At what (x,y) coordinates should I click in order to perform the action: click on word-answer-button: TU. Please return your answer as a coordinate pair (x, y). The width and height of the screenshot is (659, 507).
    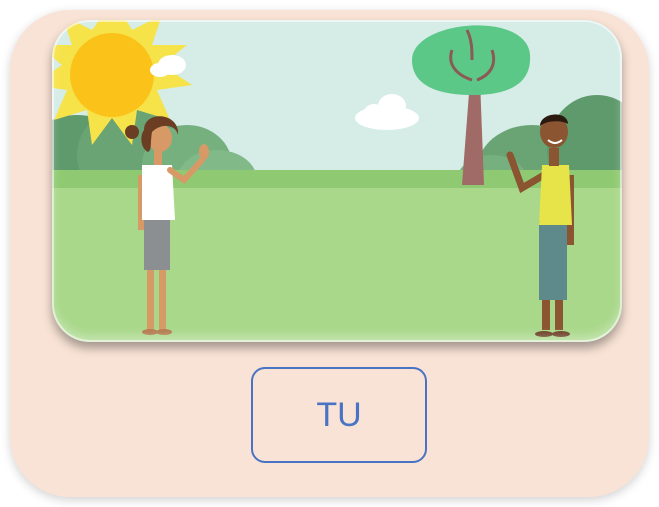
    Looking at the image, I should click on (339, 415).